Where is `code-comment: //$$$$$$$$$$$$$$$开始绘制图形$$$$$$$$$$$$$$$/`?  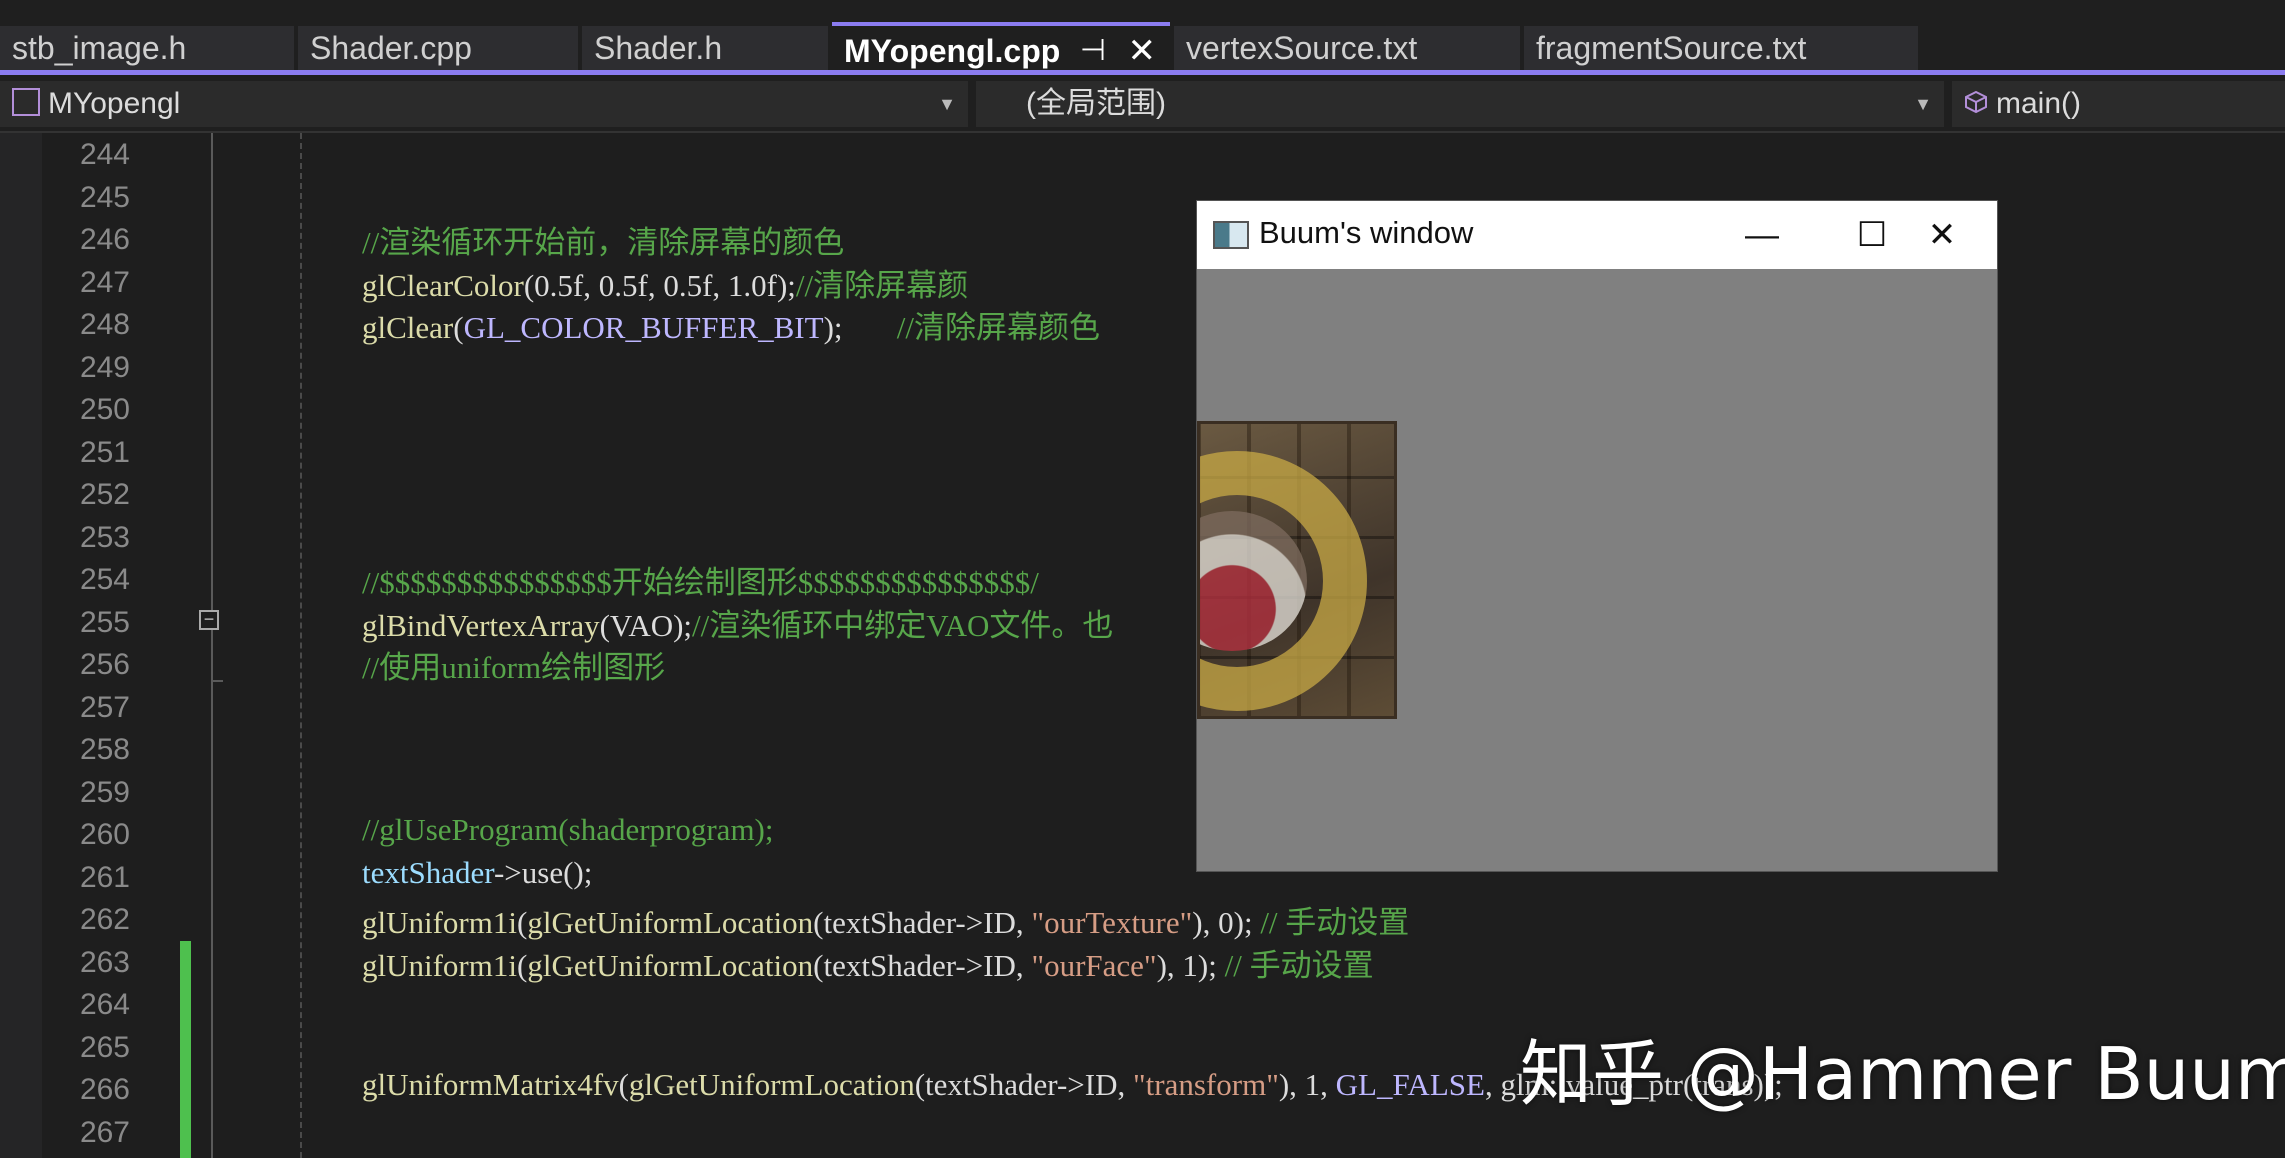
code-comment: //$$$$$$$$$$$$$$$开始绘制图形$$$$$$$$$$$$$$$/ is located at coordinates (700, 582).